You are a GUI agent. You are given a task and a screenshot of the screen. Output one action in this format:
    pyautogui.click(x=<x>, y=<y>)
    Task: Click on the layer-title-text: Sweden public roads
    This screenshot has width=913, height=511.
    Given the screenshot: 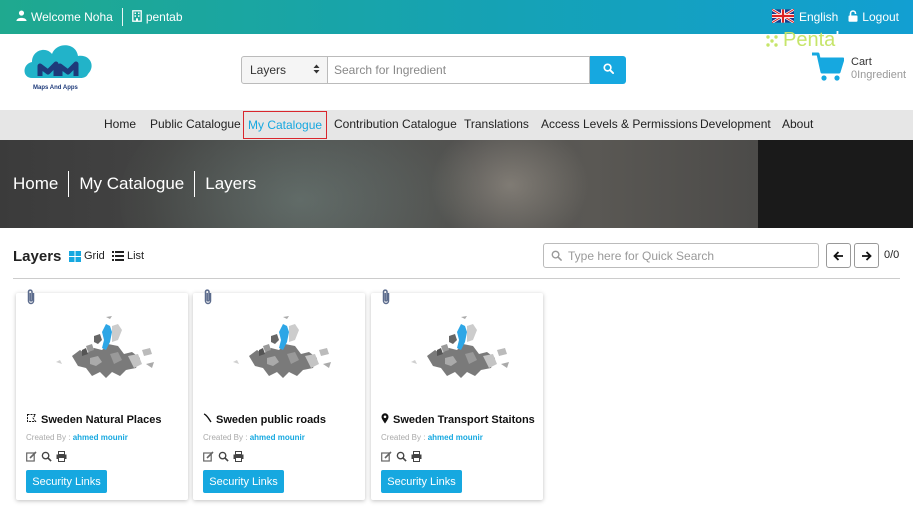 What is the action you would take?
    pyautogui.click(x=271, y=419)
    